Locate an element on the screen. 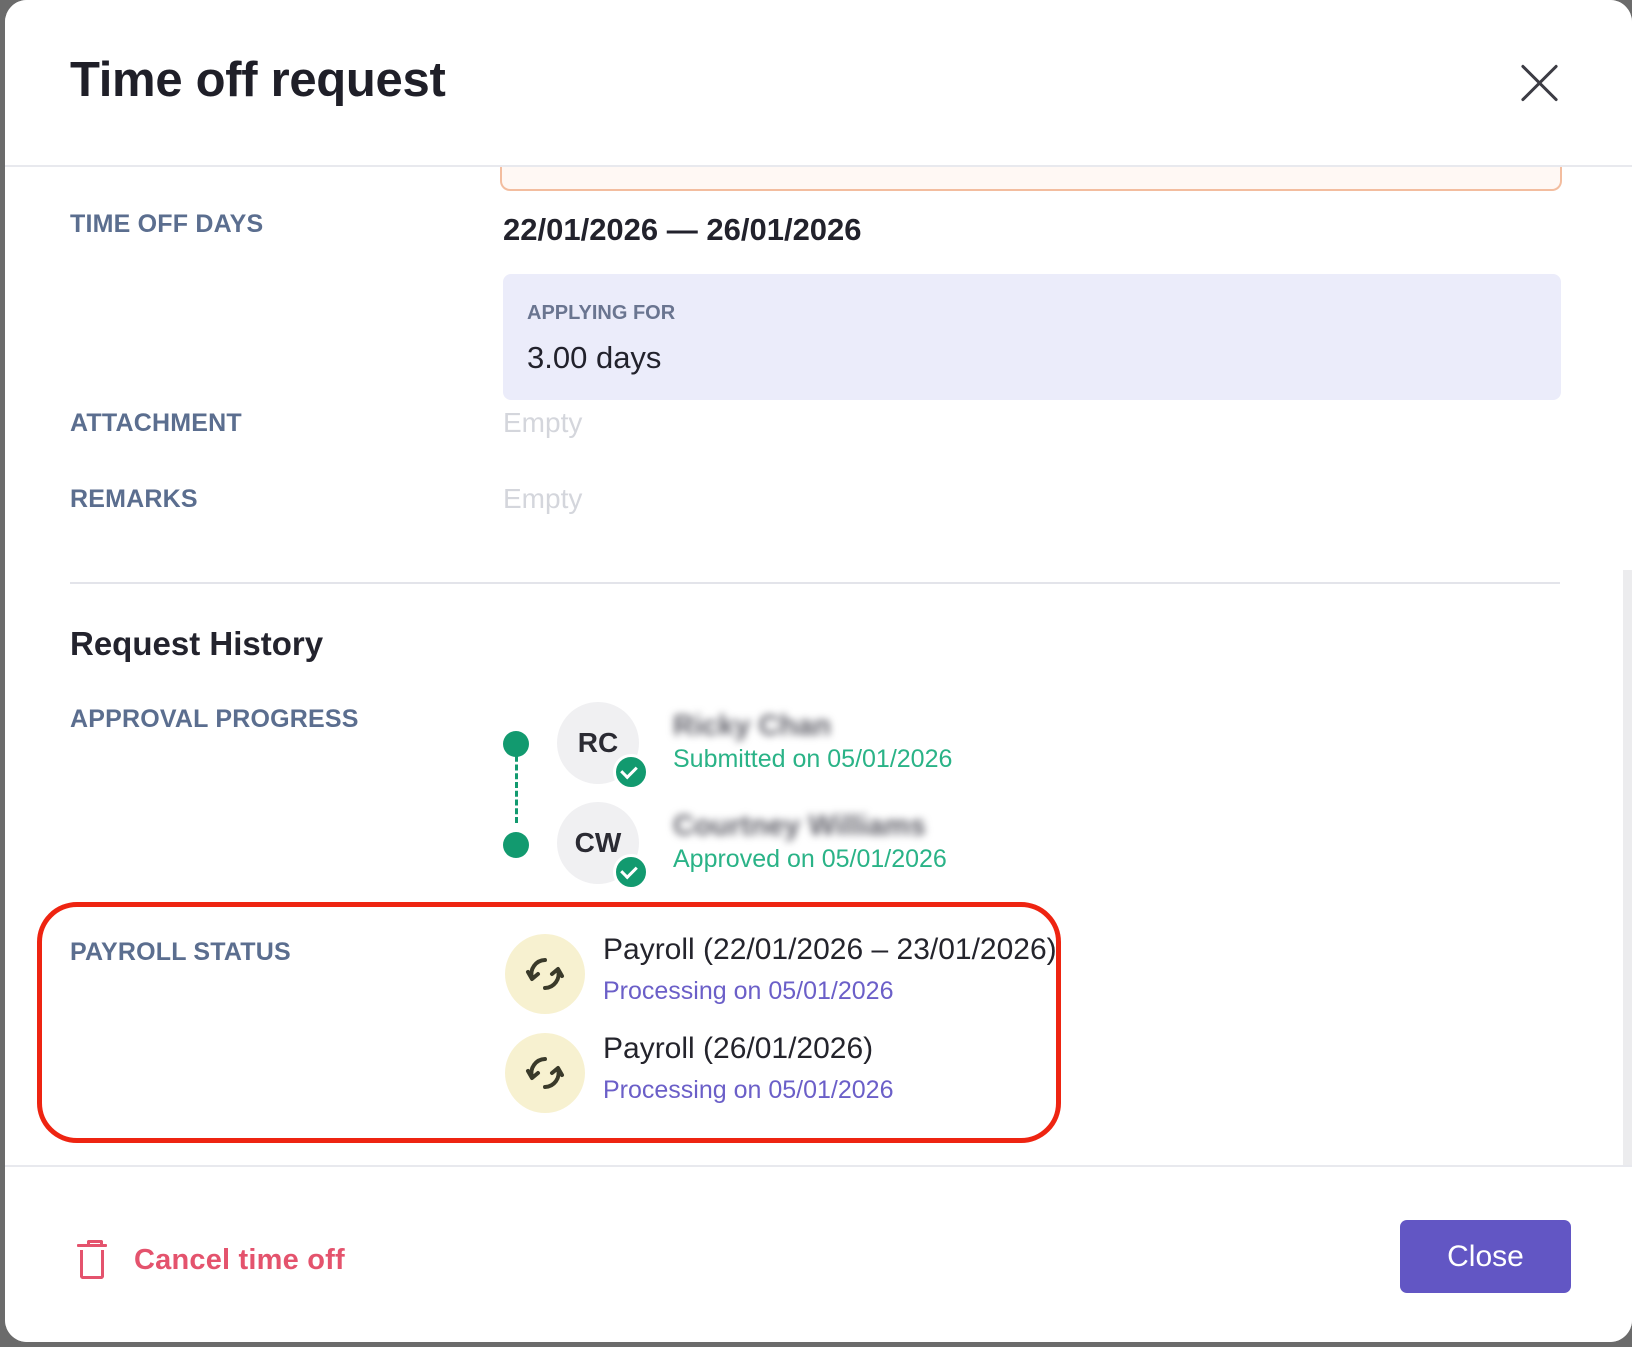 Image resolution: width=1632 pixels, height=1347 pixels. applying-for-value: 3.00 days is located at coordinates (594, 357).